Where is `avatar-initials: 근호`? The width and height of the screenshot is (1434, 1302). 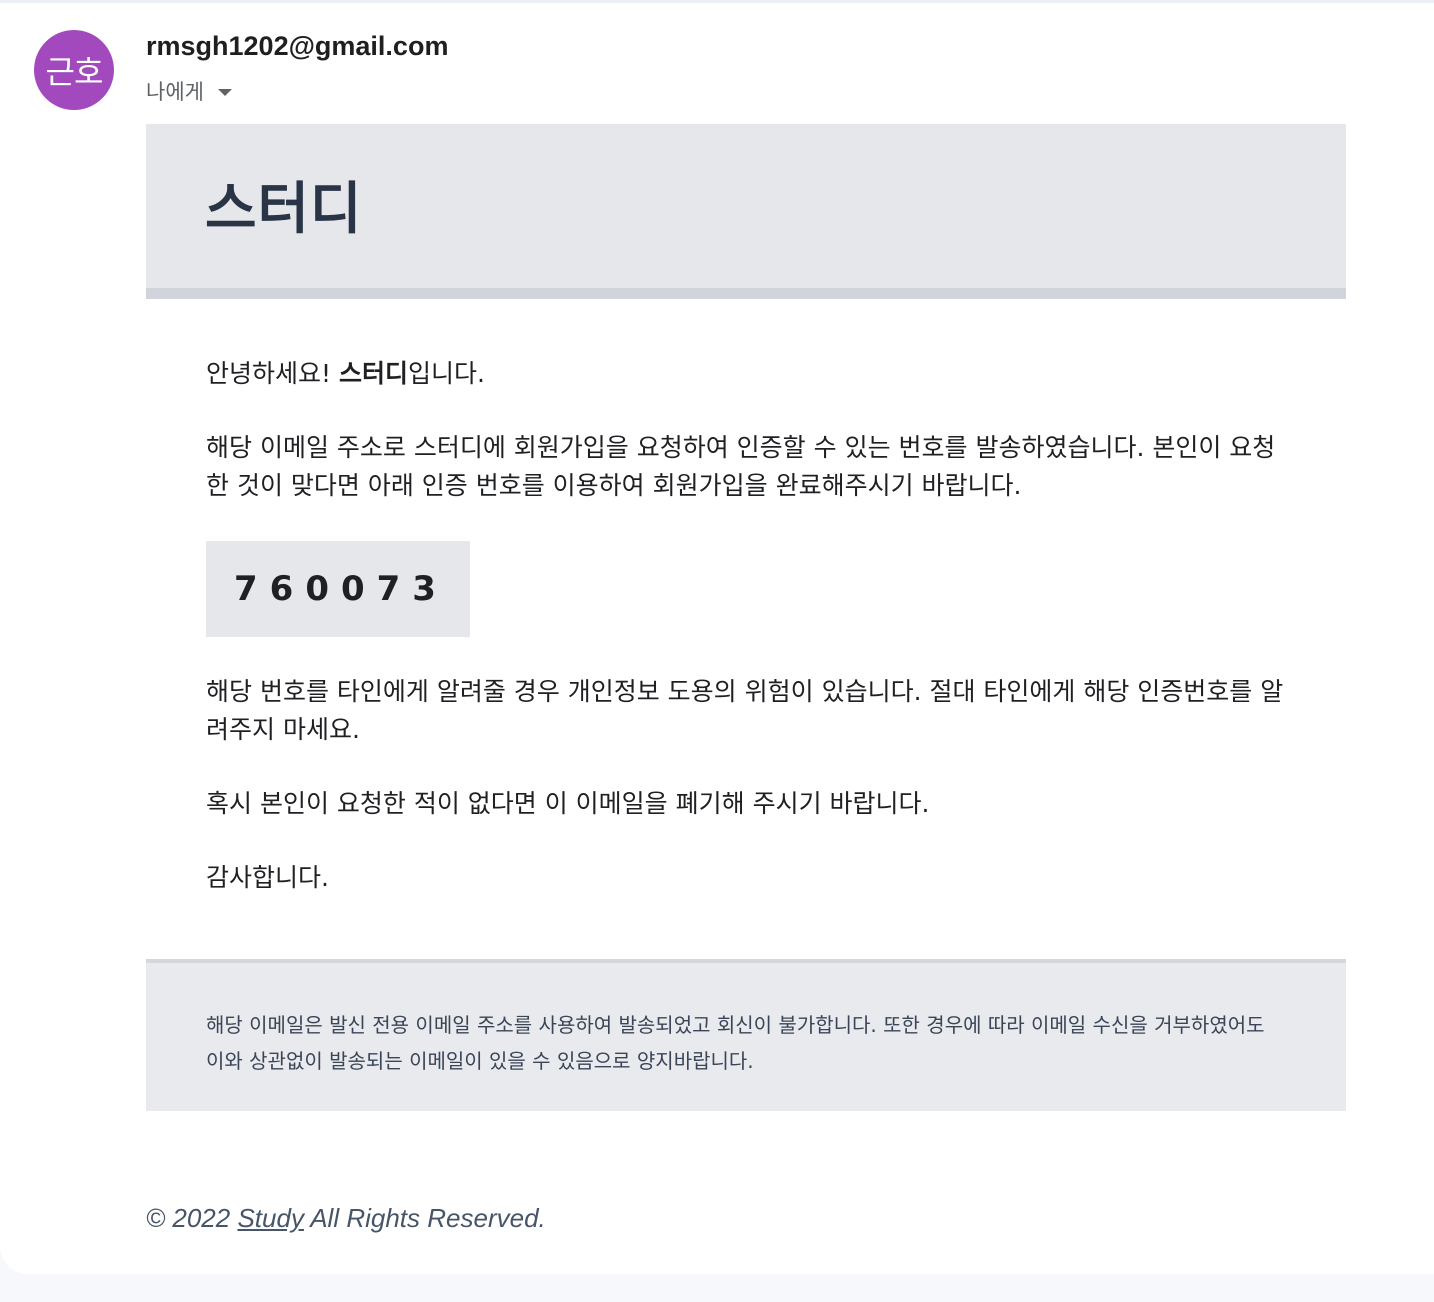
avatar-initials: 근호 is located at coordinates (74, 72).